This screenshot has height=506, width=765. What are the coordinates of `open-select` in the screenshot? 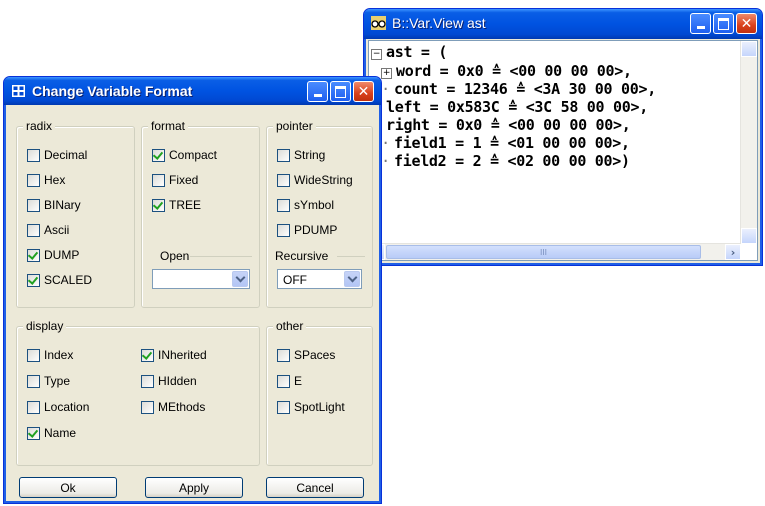 It's located at (201, 279).